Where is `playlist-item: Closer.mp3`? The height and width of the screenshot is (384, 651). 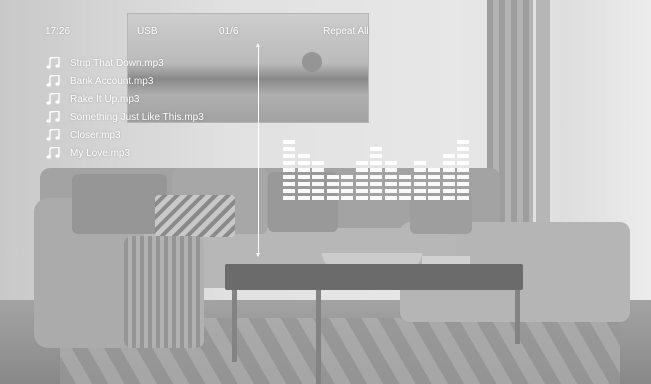
playlist-item: Closer.mp3 is located at coordinates (125, 135).